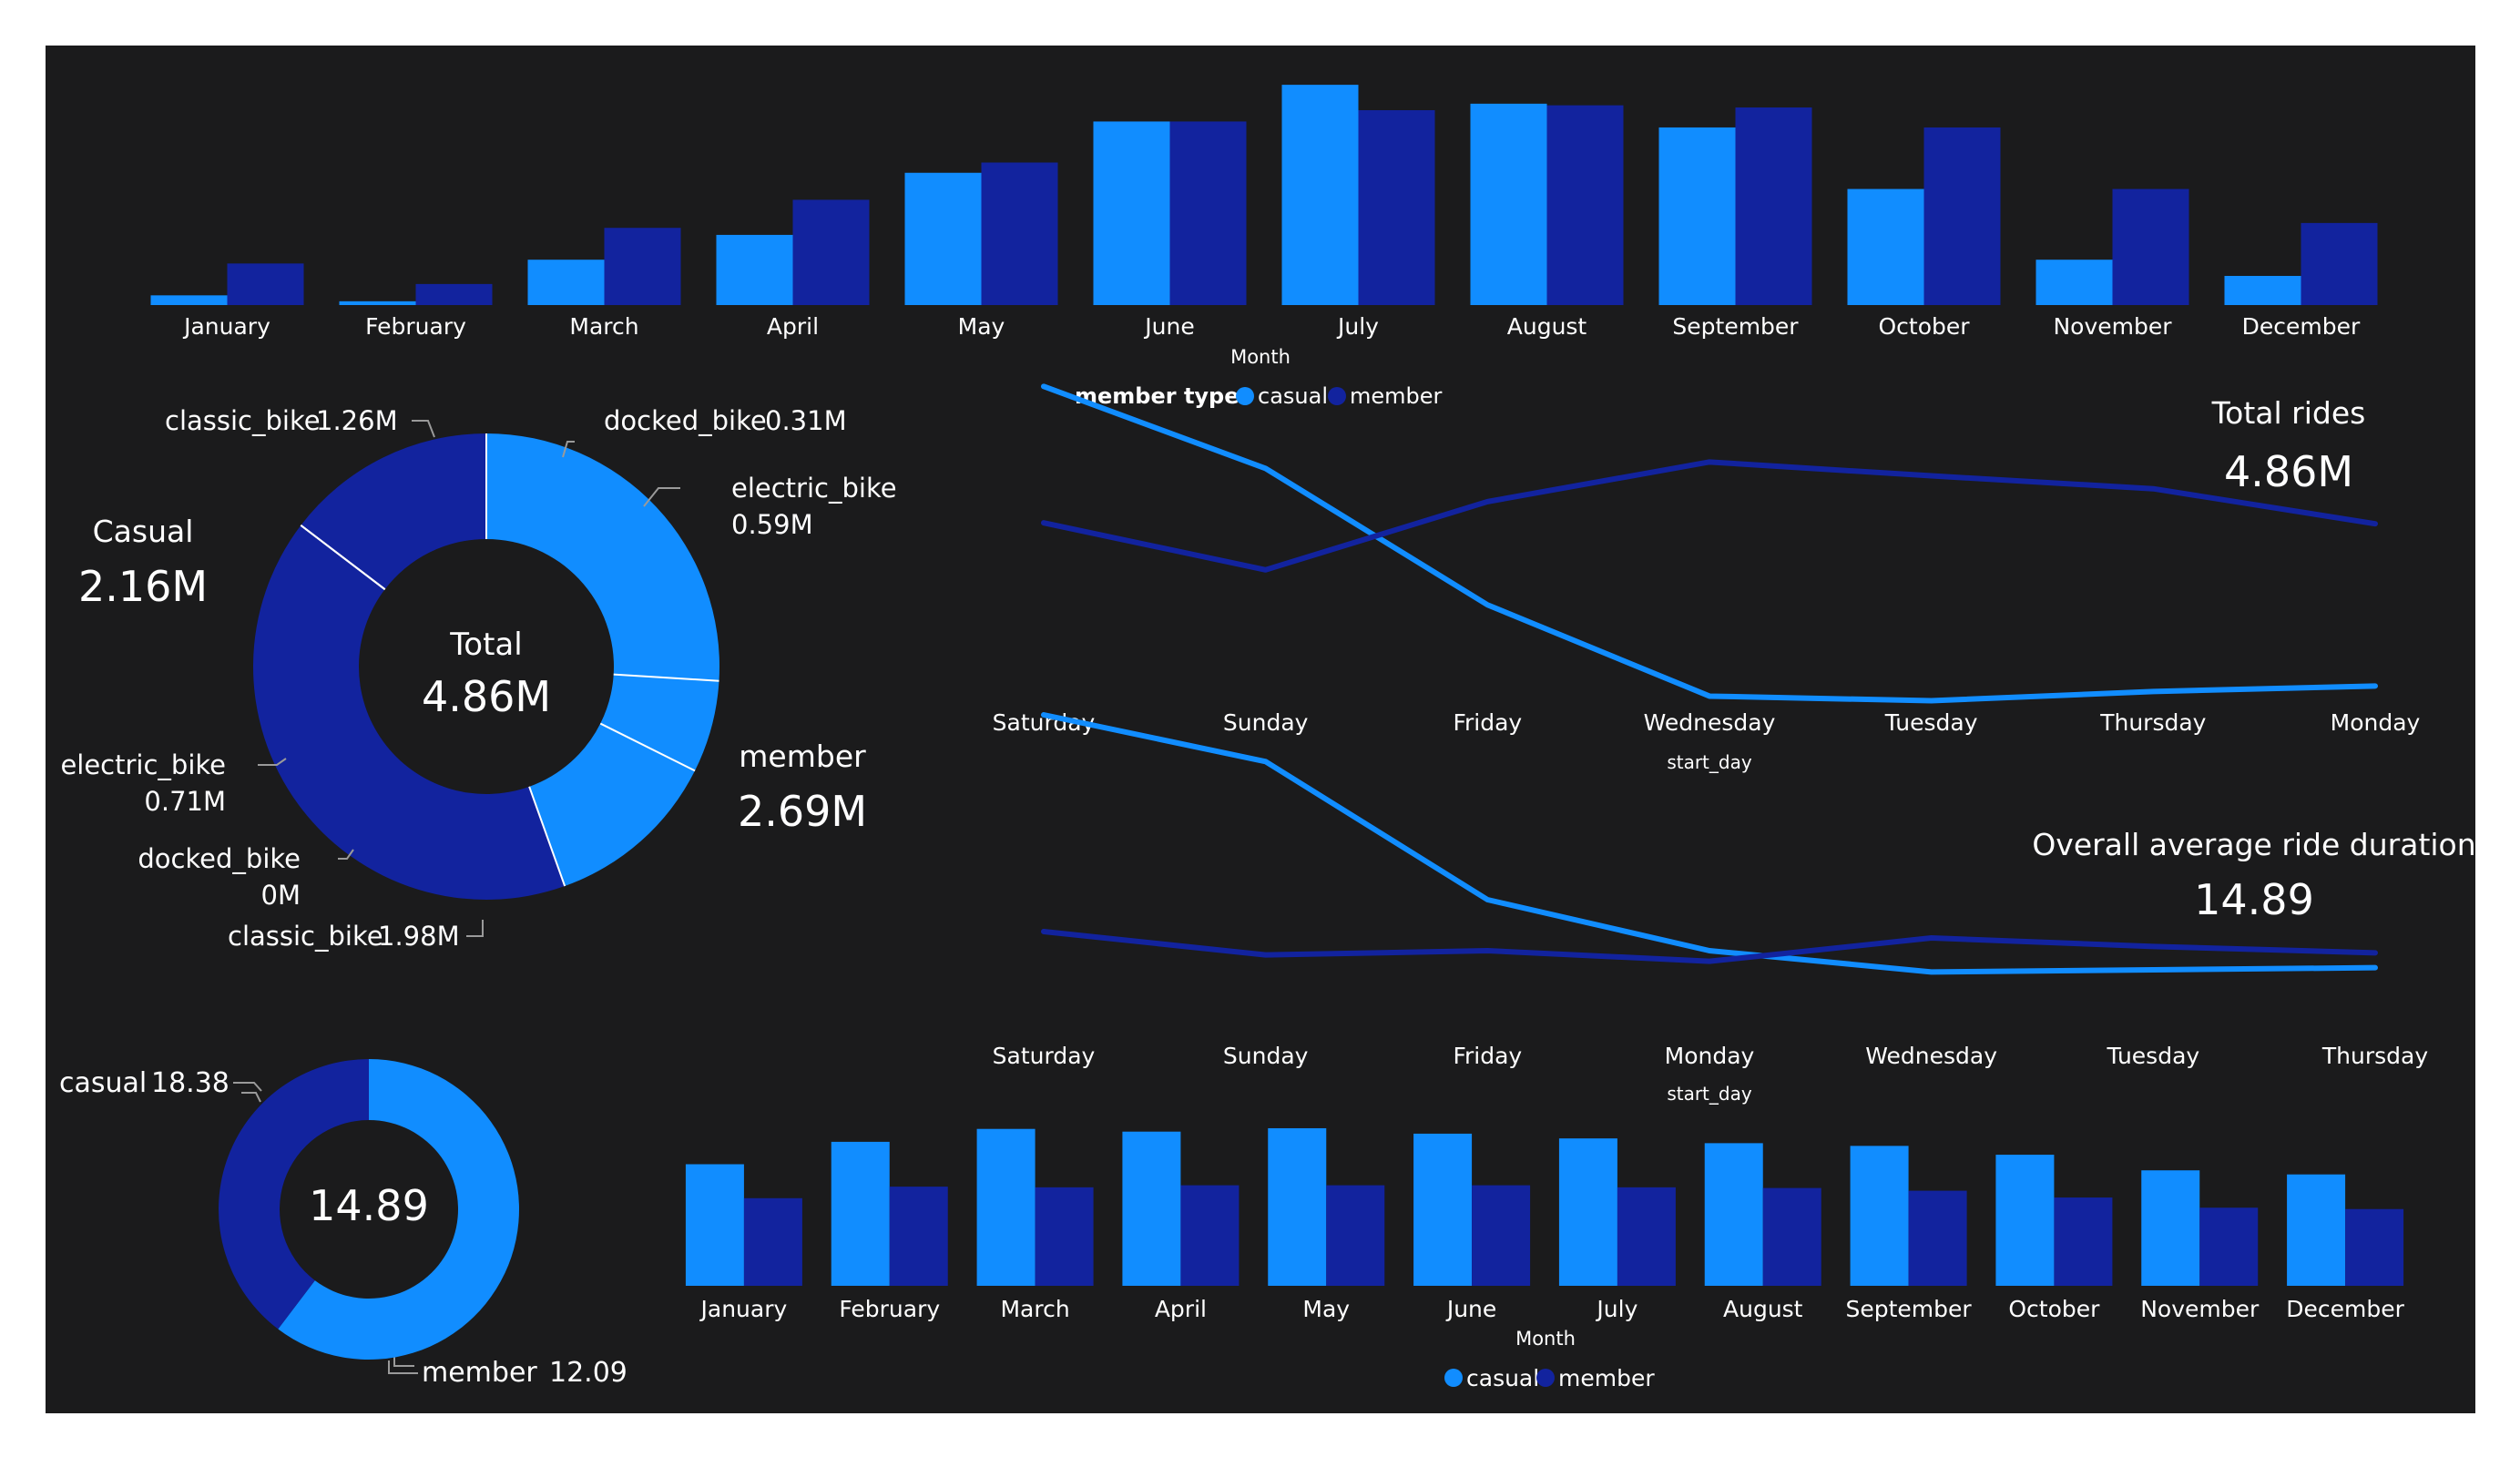 This screenshot has width=2520, height=1457. Describe the element at coordinates (588, 1373) in the screenshot. I see `duration-member-value: 12.09` at that location.